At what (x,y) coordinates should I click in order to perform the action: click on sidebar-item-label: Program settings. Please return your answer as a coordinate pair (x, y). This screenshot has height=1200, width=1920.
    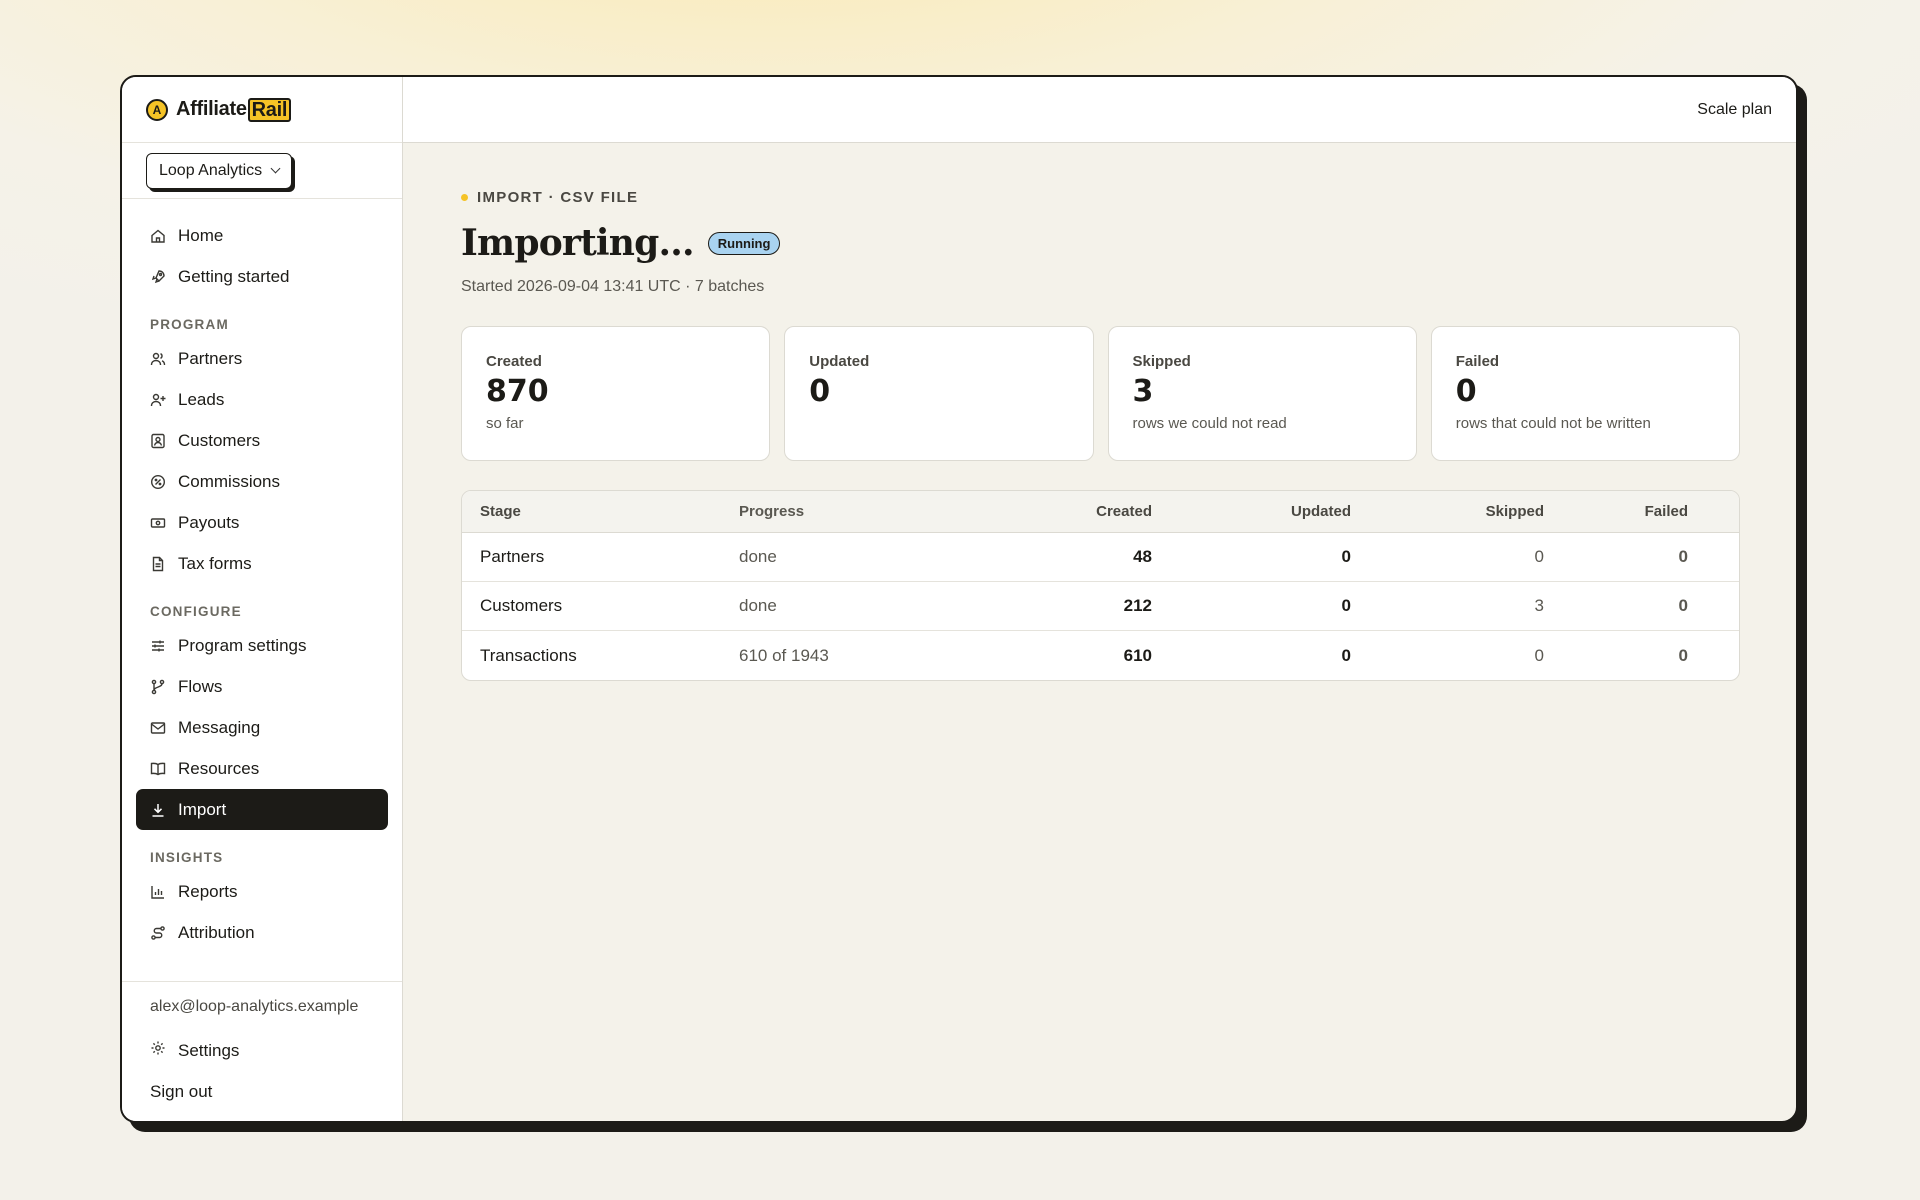
    Looking at the image, I should click on (242, 645).